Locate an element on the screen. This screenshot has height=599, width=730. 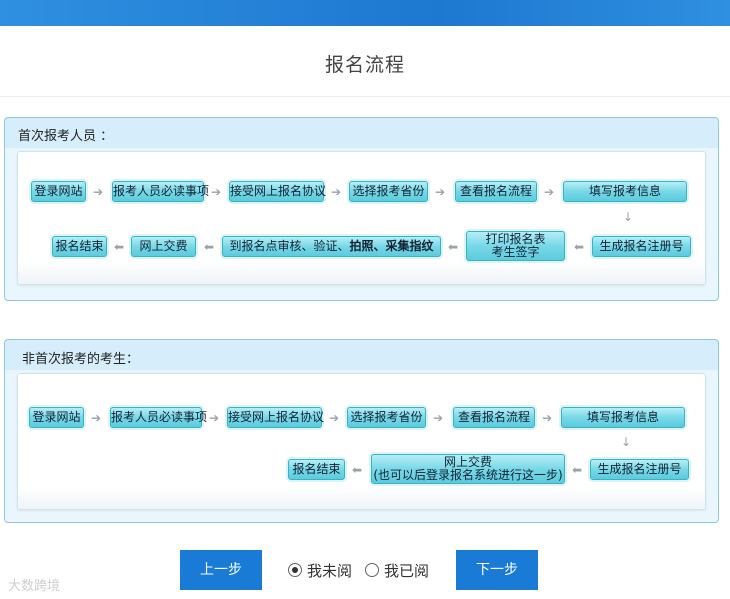
radio-unchecked-icon is located at coordinates (372, 570).